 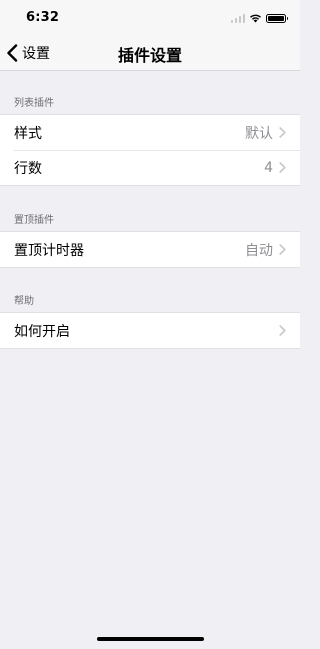 I want to click on section-pinned-widget: 置顶插件 置顶计时器 自动, so click(x=150, y=239).